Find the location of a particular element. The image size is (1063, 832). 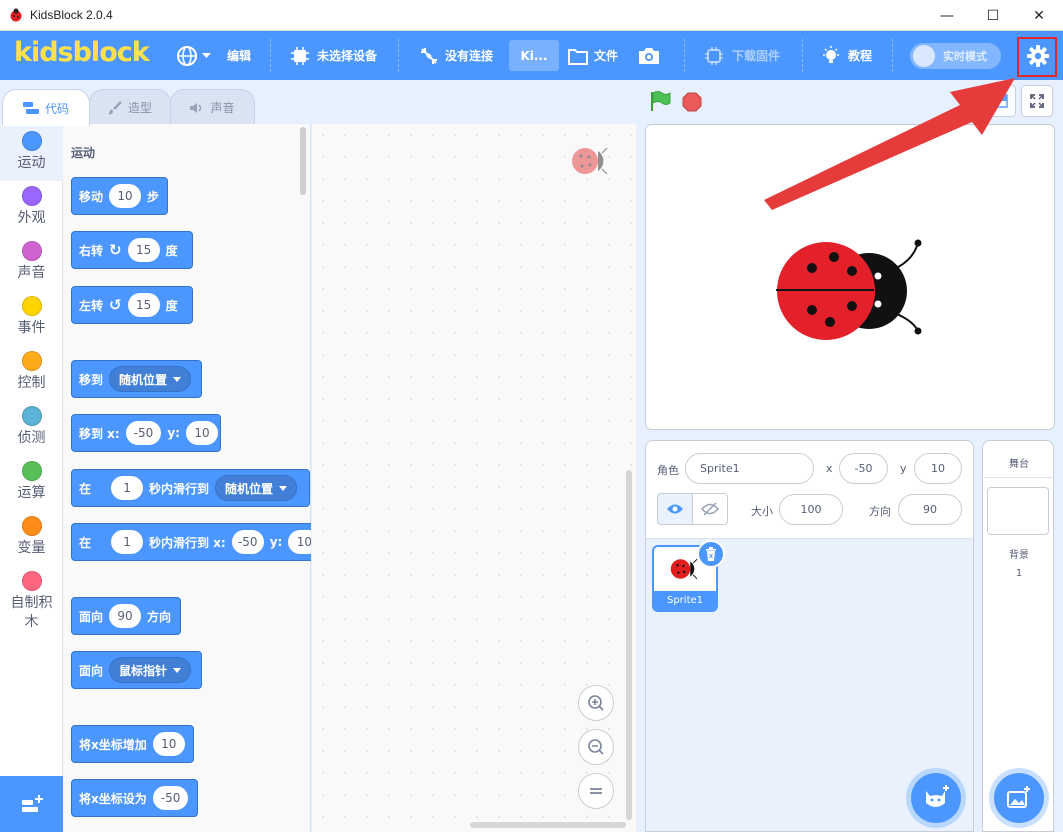

close-button: ✕ is located at coordinates (1039, 15).